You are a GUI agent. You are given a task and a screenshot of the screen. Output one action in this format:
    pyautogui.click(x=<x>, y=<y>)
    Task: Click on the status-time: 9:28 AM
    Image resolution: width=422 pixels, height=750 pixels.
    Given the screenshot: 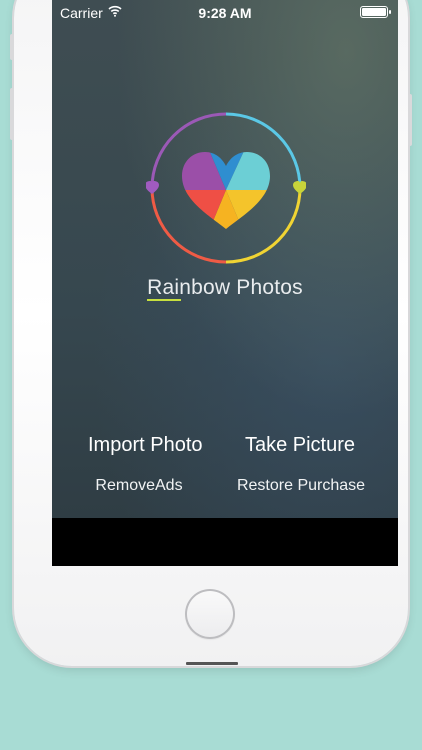 What is the action you would take?
    pyautogui.click(x=225, y=13)
    